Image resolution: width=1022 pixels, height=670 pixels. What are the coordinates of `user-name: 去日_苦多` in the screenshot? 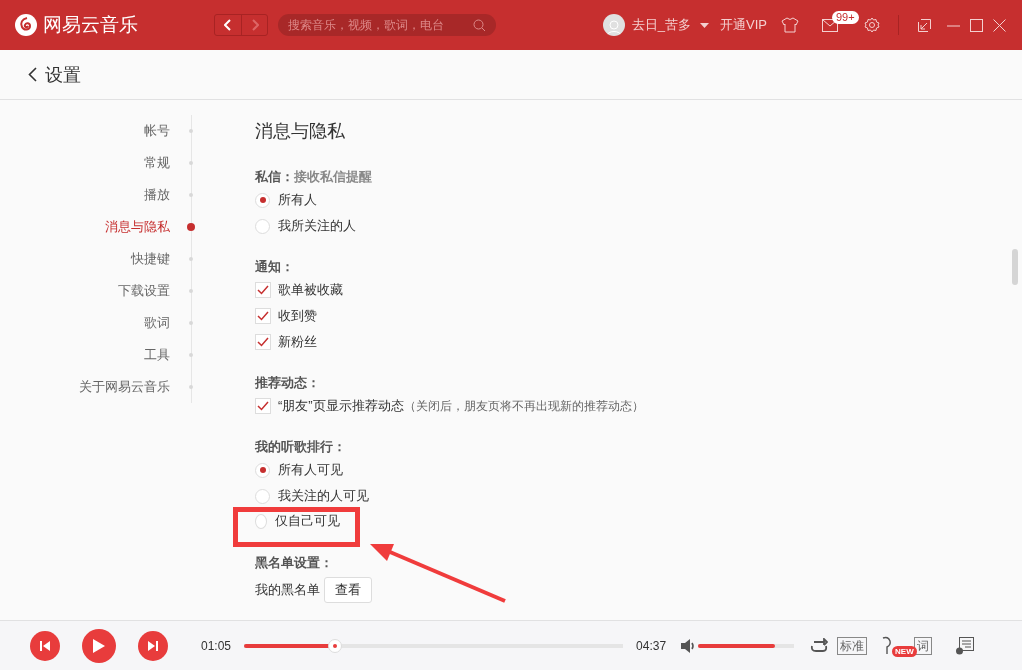 It's located at (661, 25).